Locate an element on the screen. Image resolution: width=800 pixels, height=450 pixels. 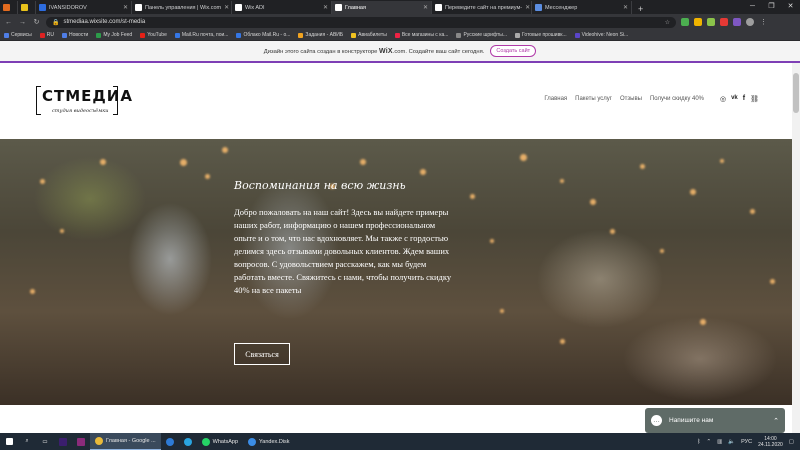
taskbar-app-whatsapp: WhatsApp is located at coordinates (220, 441).